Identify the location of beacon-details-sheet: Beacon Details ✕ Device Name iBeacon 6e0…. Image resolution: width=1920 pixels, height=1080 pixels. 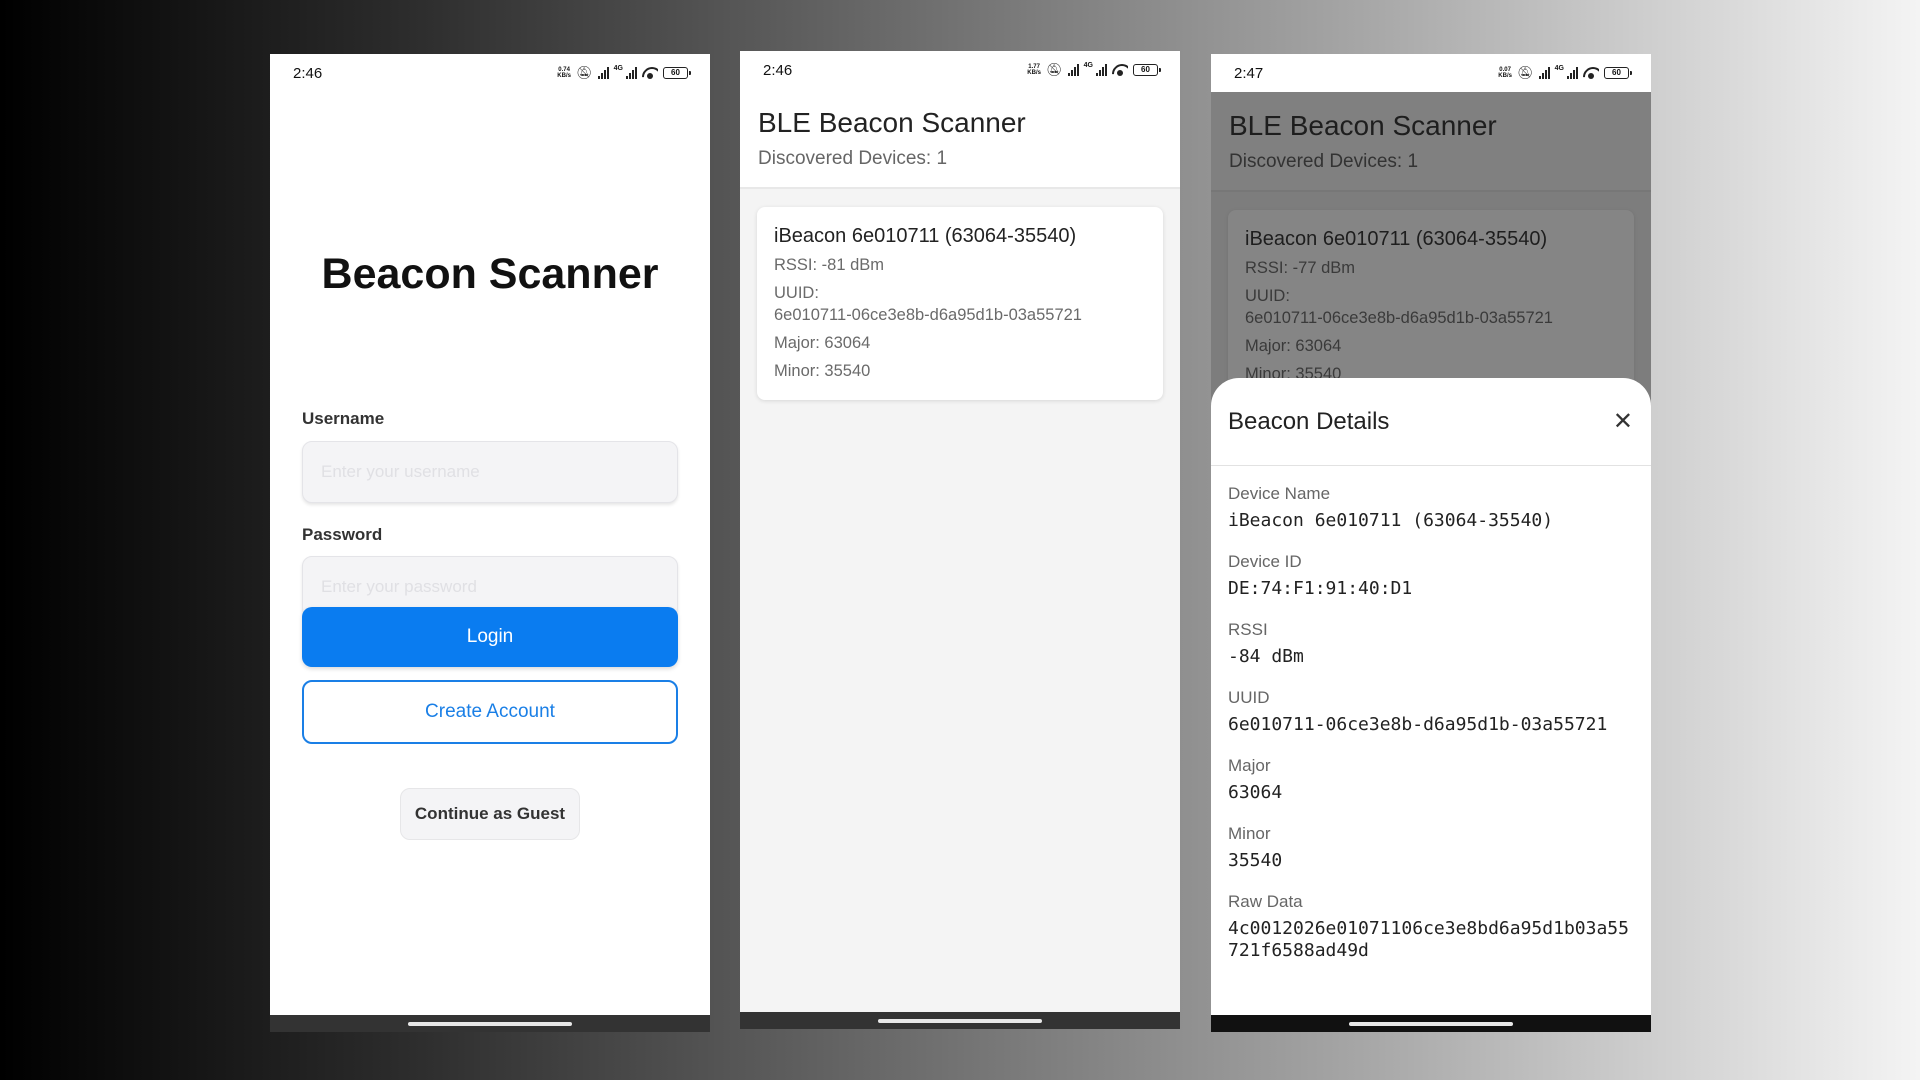
(1431, 705).